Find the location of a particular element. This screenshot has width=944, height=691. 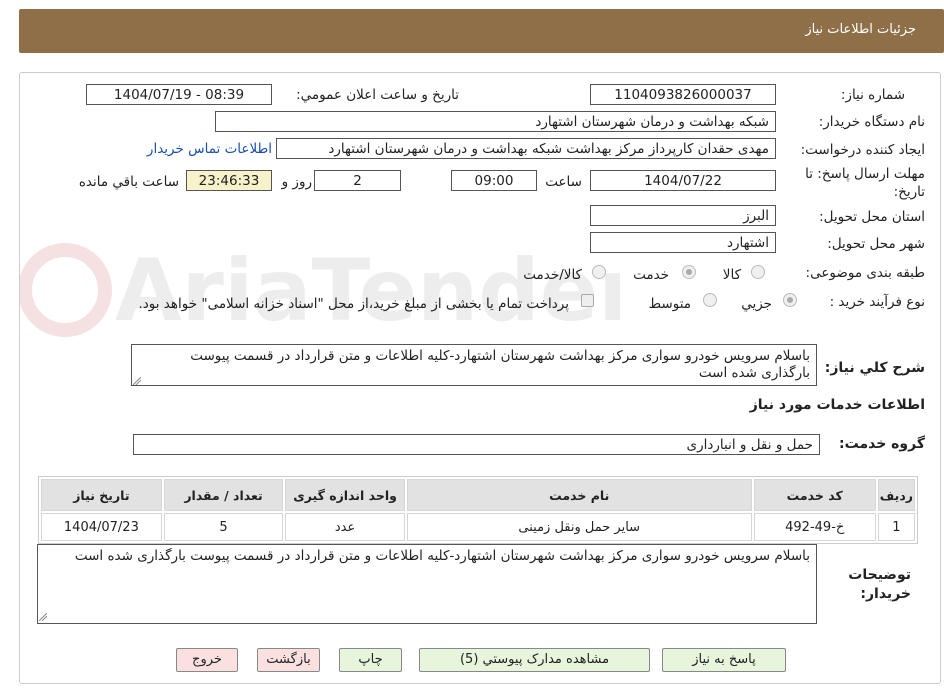

services-section-title: اطلاعات خدمات مورد نیاز is located at coordinates (837, 405).